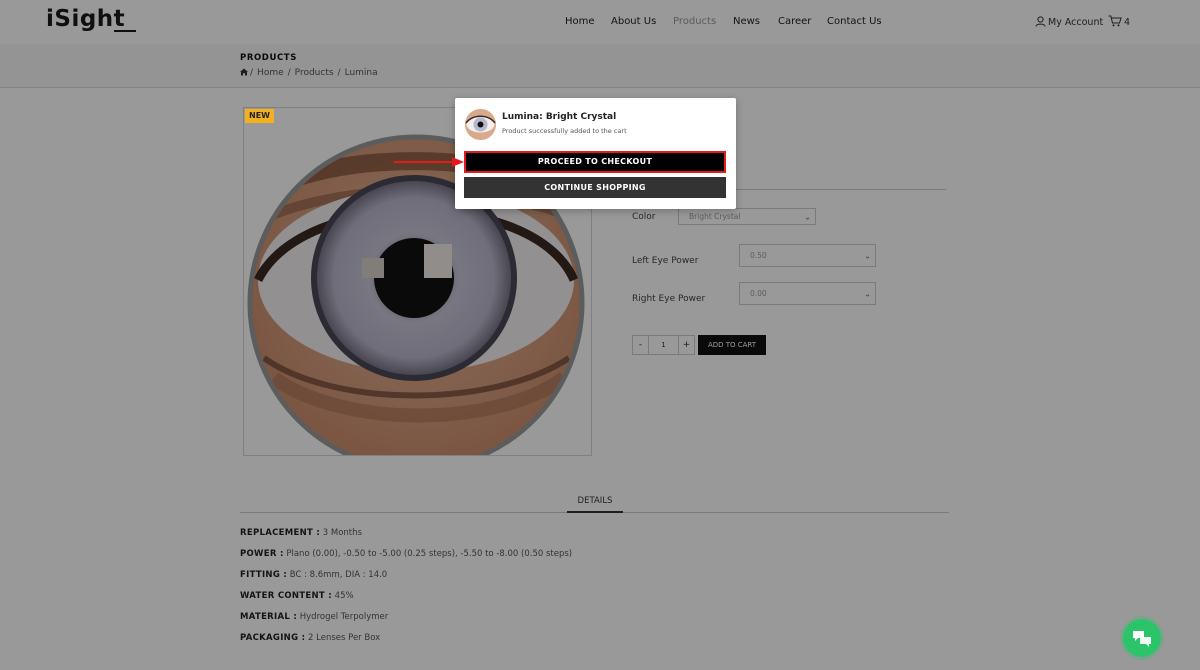 Image resolution: width=1200 pixels, height=670 pixels. I want to click on eye-thumbnail-icon, so click(480, 124).